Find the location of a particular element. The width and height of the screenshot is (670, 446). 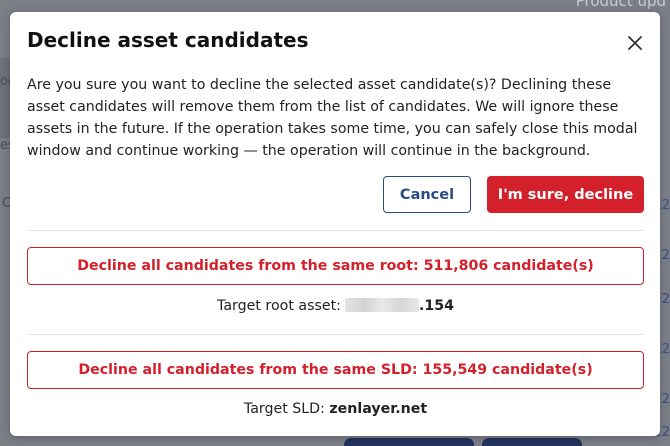

target-sld-label: Target SLD: is located at coordinates (284, 409).